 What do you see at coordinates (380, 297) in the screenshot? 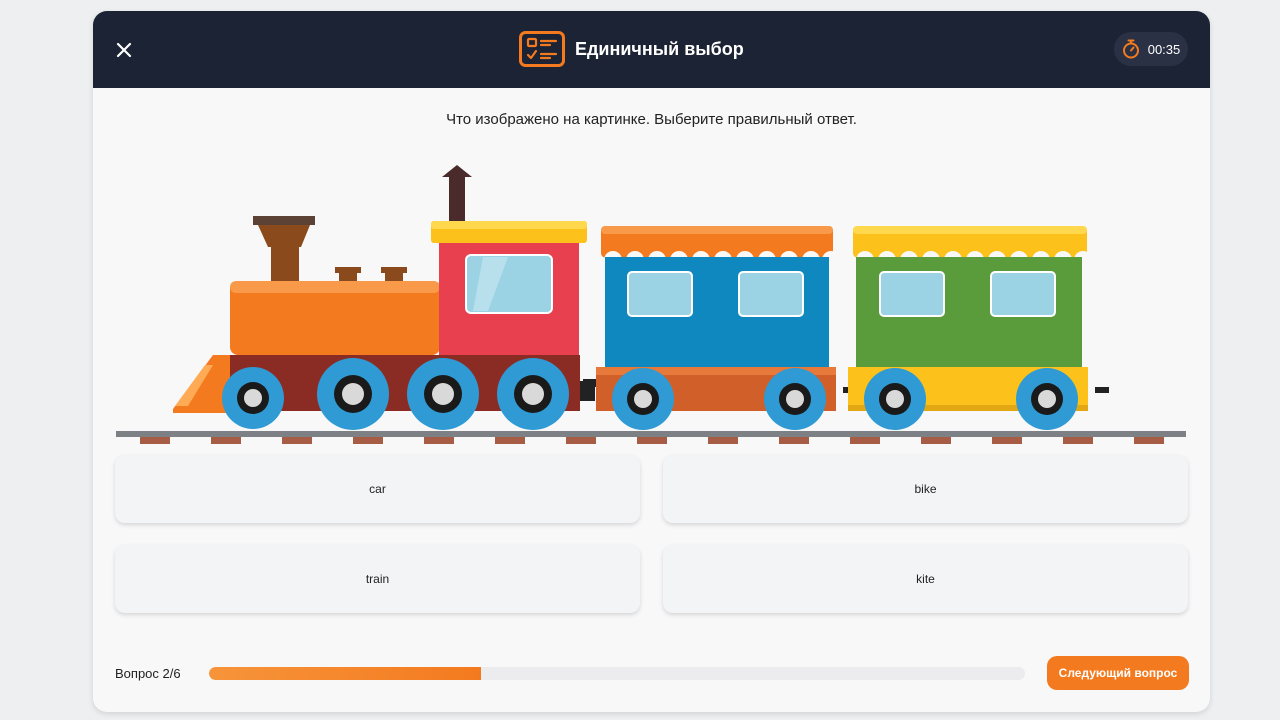
I see `locomotive` at bounding box center [380, 297].